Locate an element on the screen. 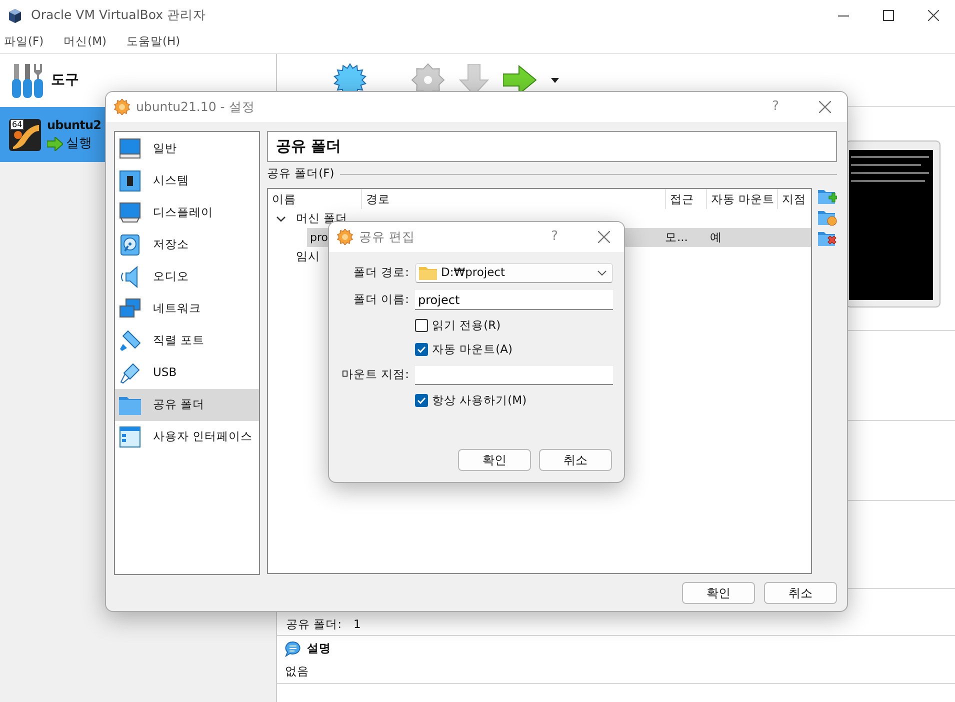 The width and height of the screenshot is (955, 702). checkbox-label: 자동 마운트(A) is located at coordinates (472, 349).